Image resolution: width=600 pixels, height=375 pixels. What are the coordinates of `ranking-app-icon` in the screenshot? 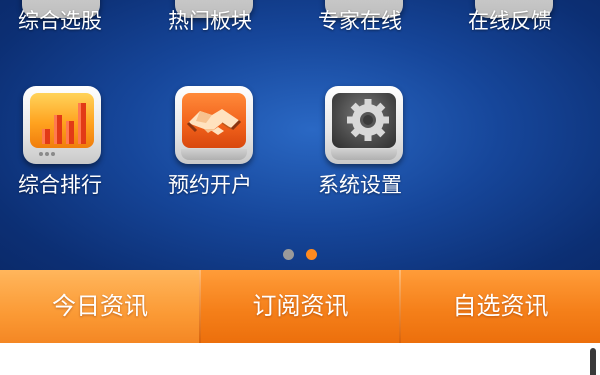 It's located at (62, 125).